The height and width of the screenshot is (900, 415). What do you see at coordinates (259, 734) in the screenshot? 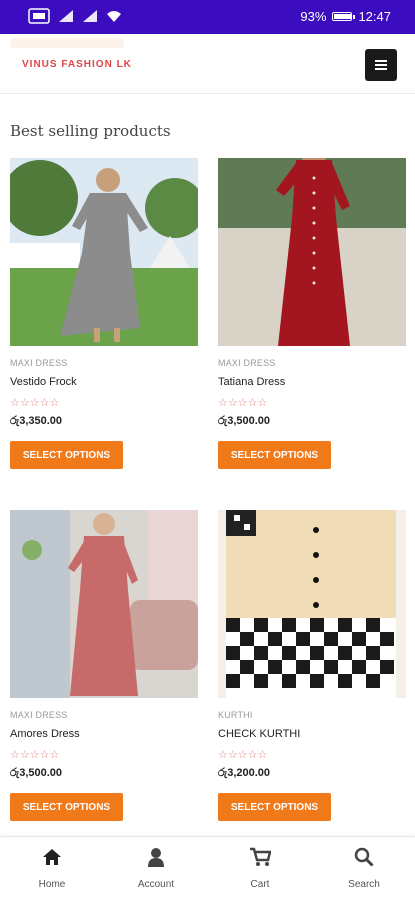
I see `product-name: CHECK KURTHI` at bounding box center [259, 734].